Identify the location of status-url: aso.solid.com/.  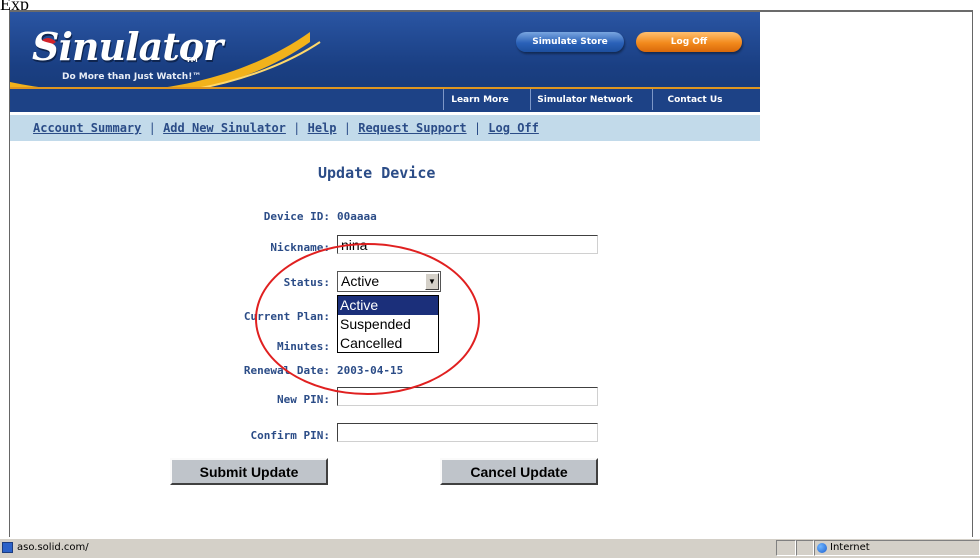
(53, 547).